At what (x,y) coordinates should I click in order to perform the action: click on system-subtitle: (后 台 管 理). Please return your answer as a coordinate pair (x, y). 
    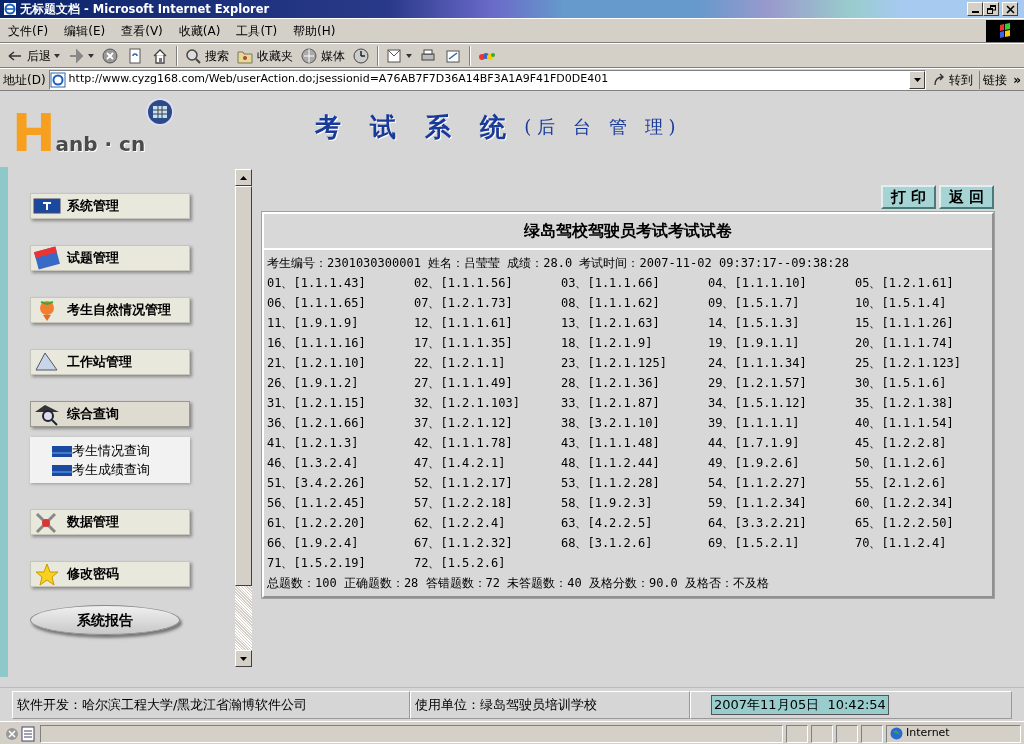
    Looking at the image, I should click on (603, 127).